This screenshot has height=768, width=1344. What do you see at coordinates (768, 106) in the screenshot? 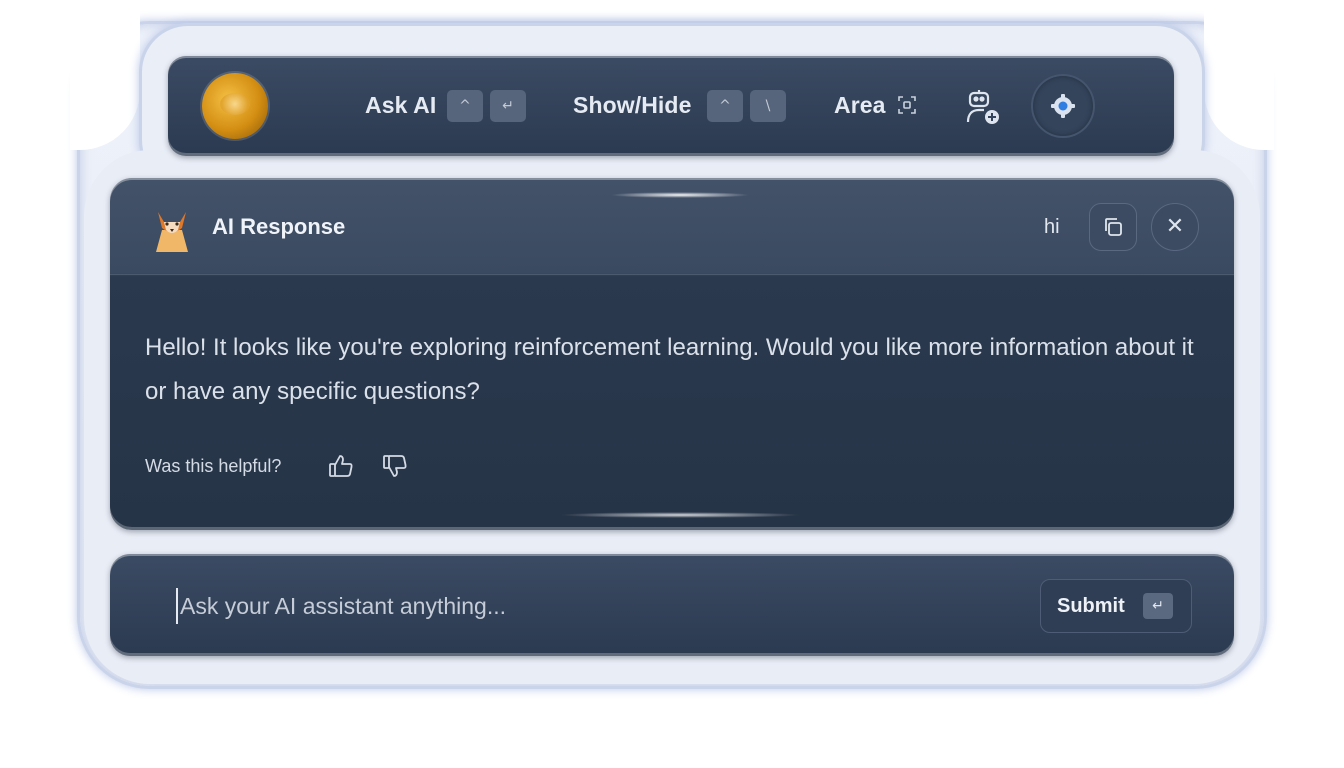
I see `show-hide-key-backslash: \` at bounding box center [768, 106].